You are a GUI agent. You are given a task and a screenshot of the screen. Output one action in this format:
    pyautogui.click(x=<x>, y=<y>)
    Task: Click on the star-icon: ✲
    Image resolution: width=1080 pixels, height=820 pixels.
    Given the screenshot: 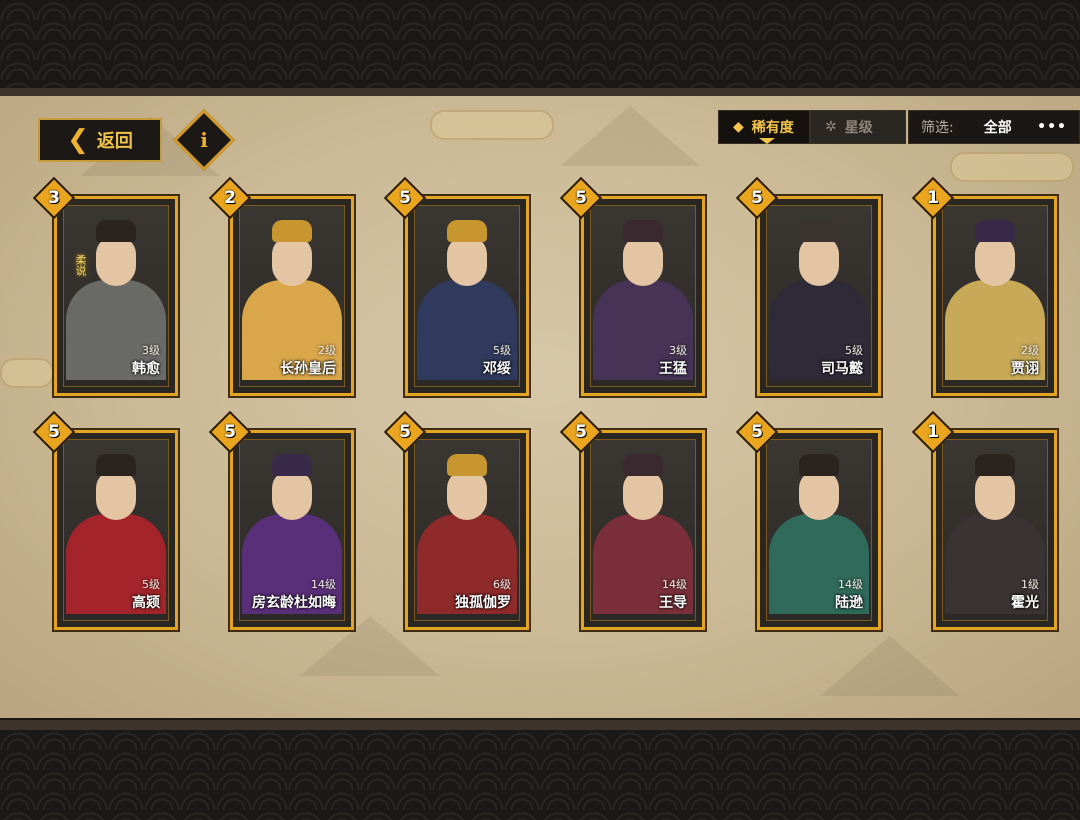 What is the action you would take?
    pyautogui.click(x=831, y=127)
    